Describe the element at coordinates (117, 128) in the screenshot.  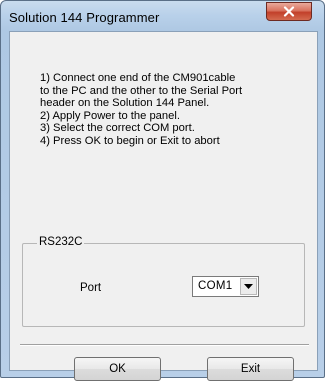
I see `instruction-line: 3) Select the correct COM port.` at that location.